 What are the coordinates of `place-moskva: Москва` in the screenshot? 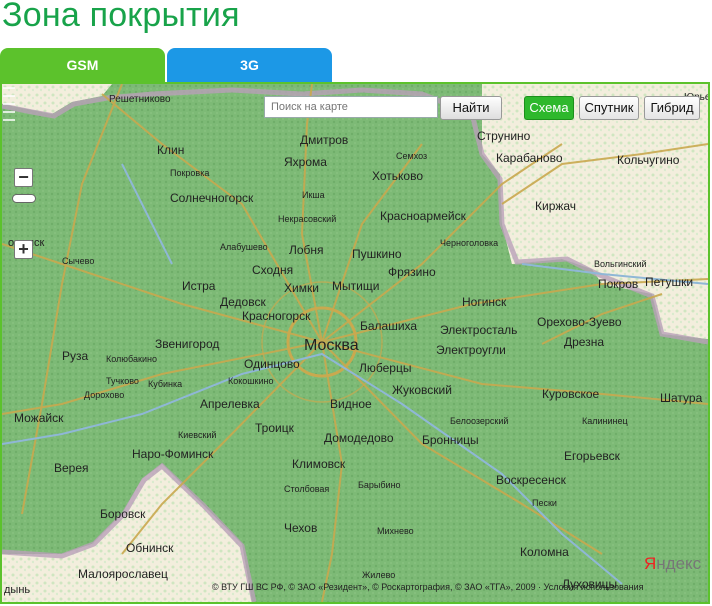 It's located at (331, 345).